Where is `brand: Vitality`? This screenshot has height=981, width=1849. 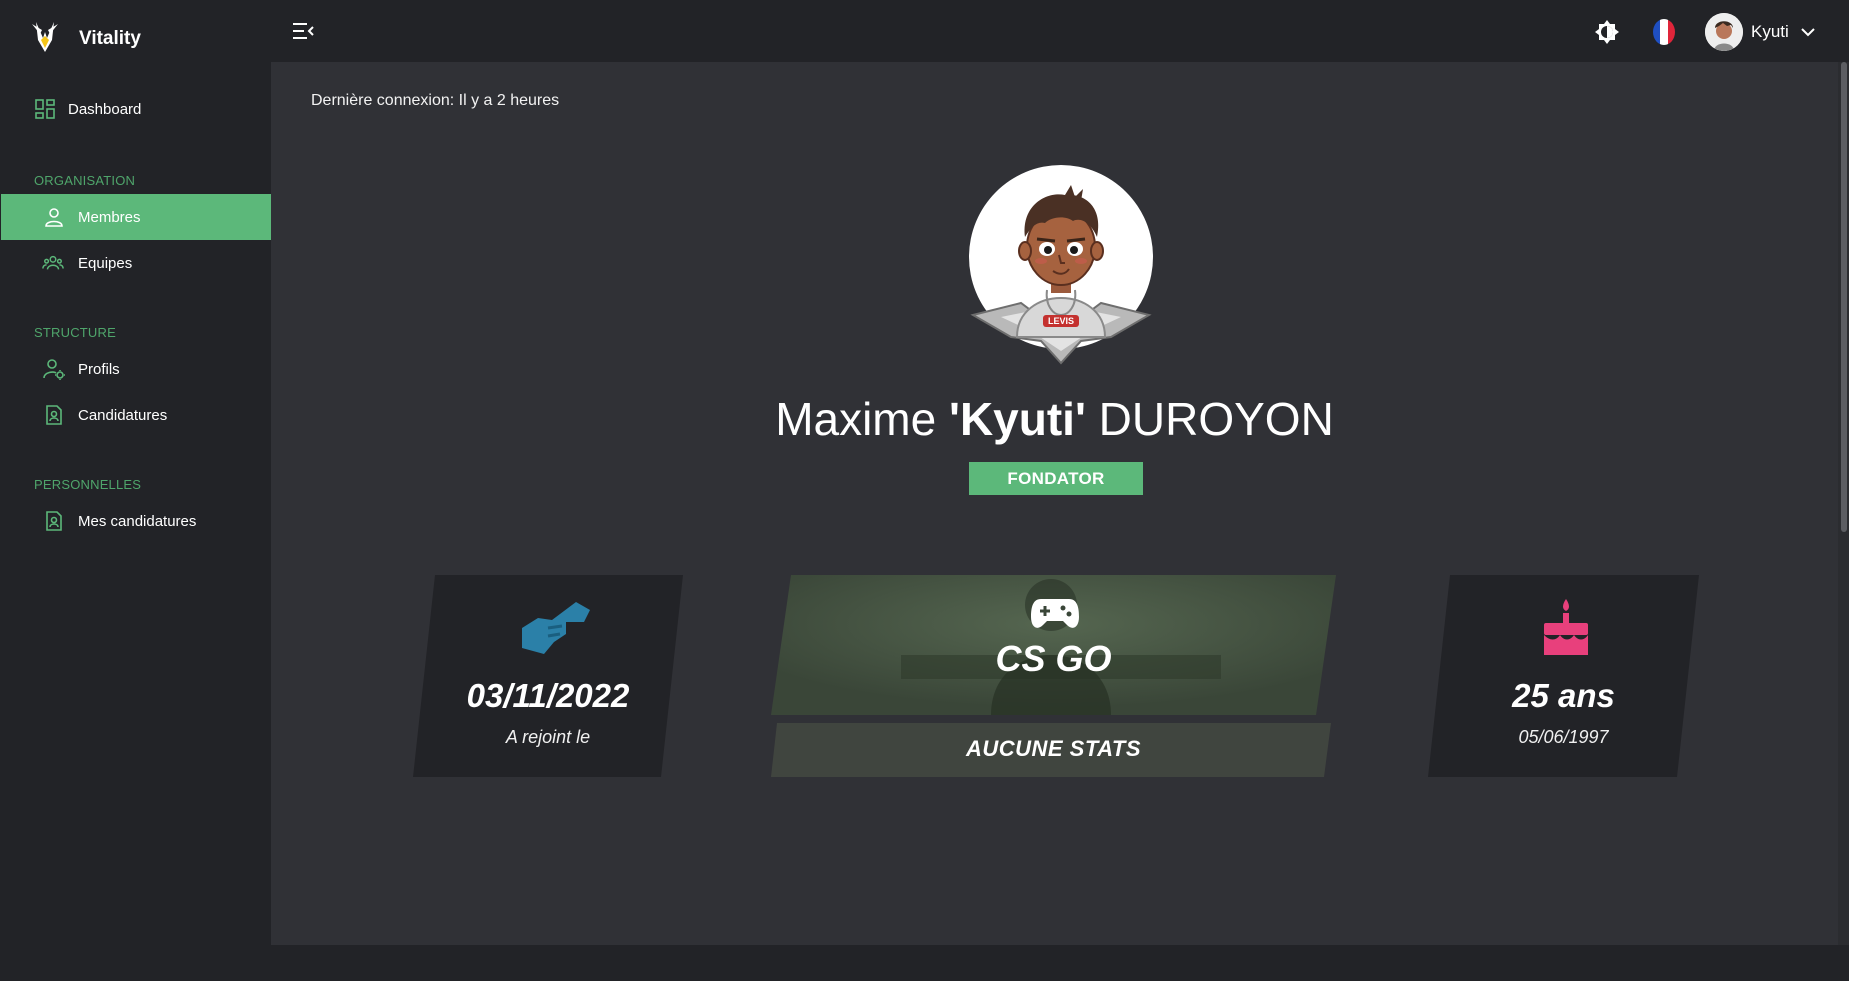
brand: Vitality is located at coordinates (85, 38).